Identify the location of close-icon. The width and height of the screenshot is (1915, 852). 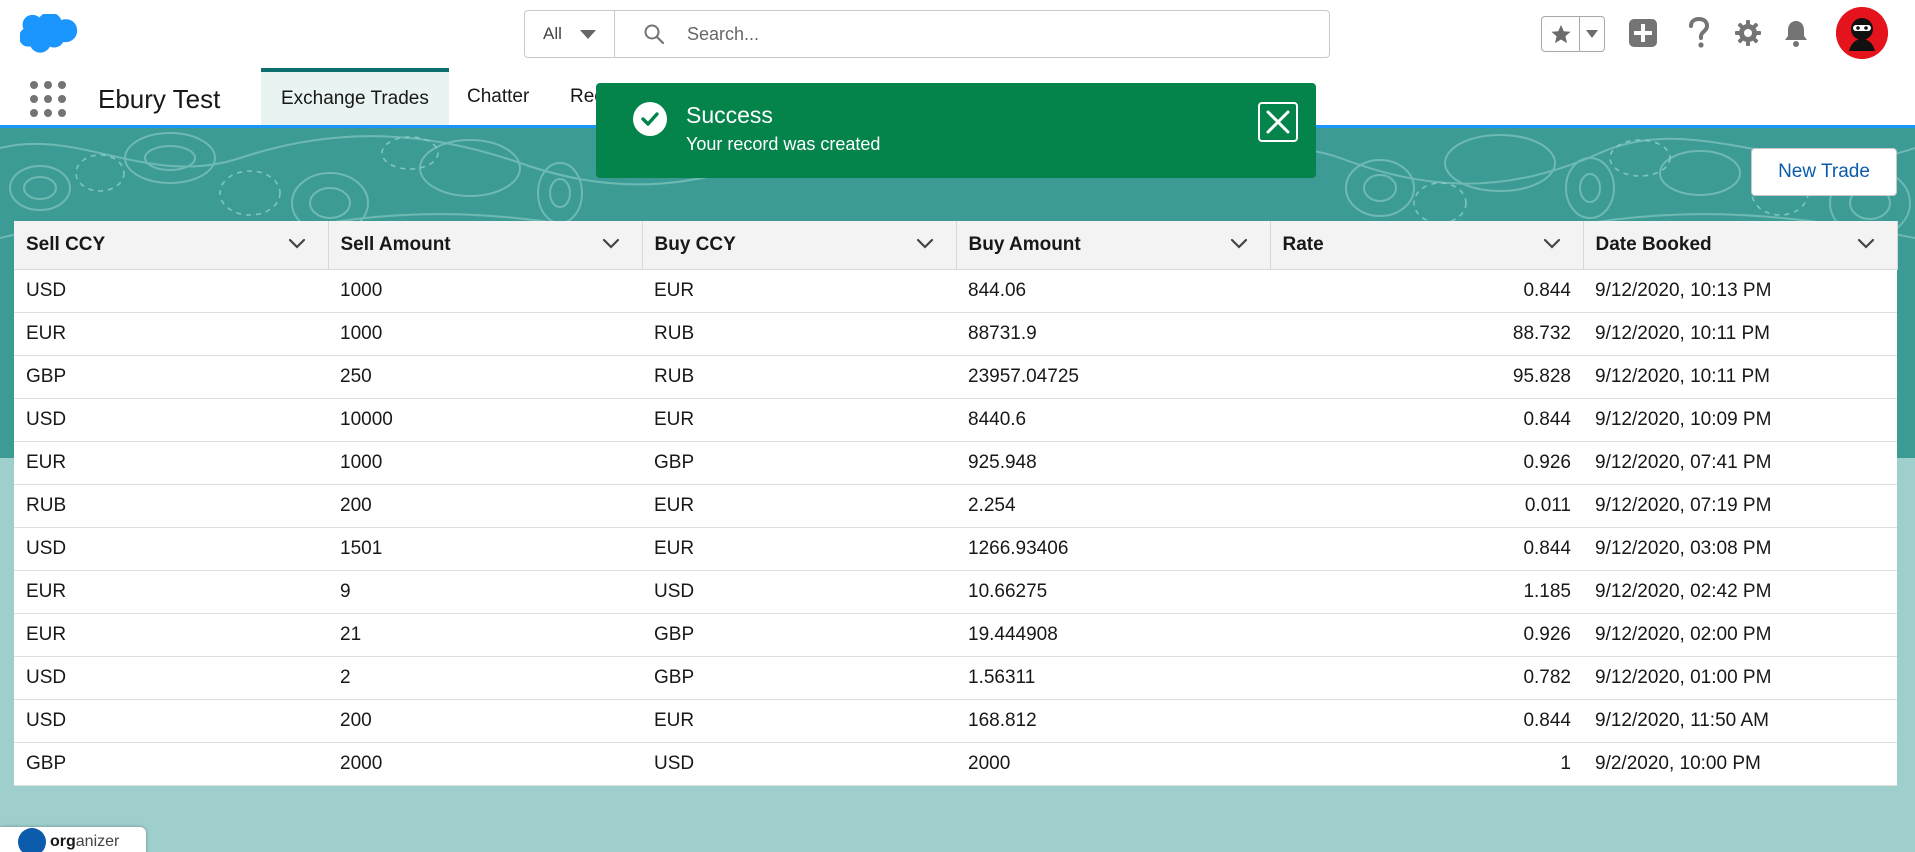
(1278, 122).